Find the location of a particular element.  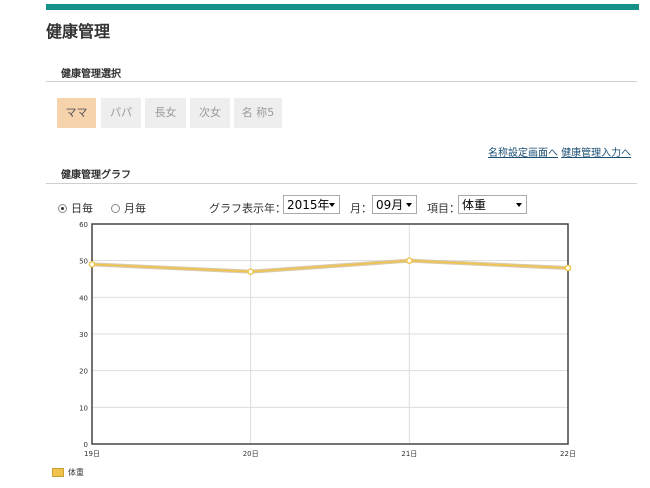

legend-swatch is located at coordinates (58, 472).